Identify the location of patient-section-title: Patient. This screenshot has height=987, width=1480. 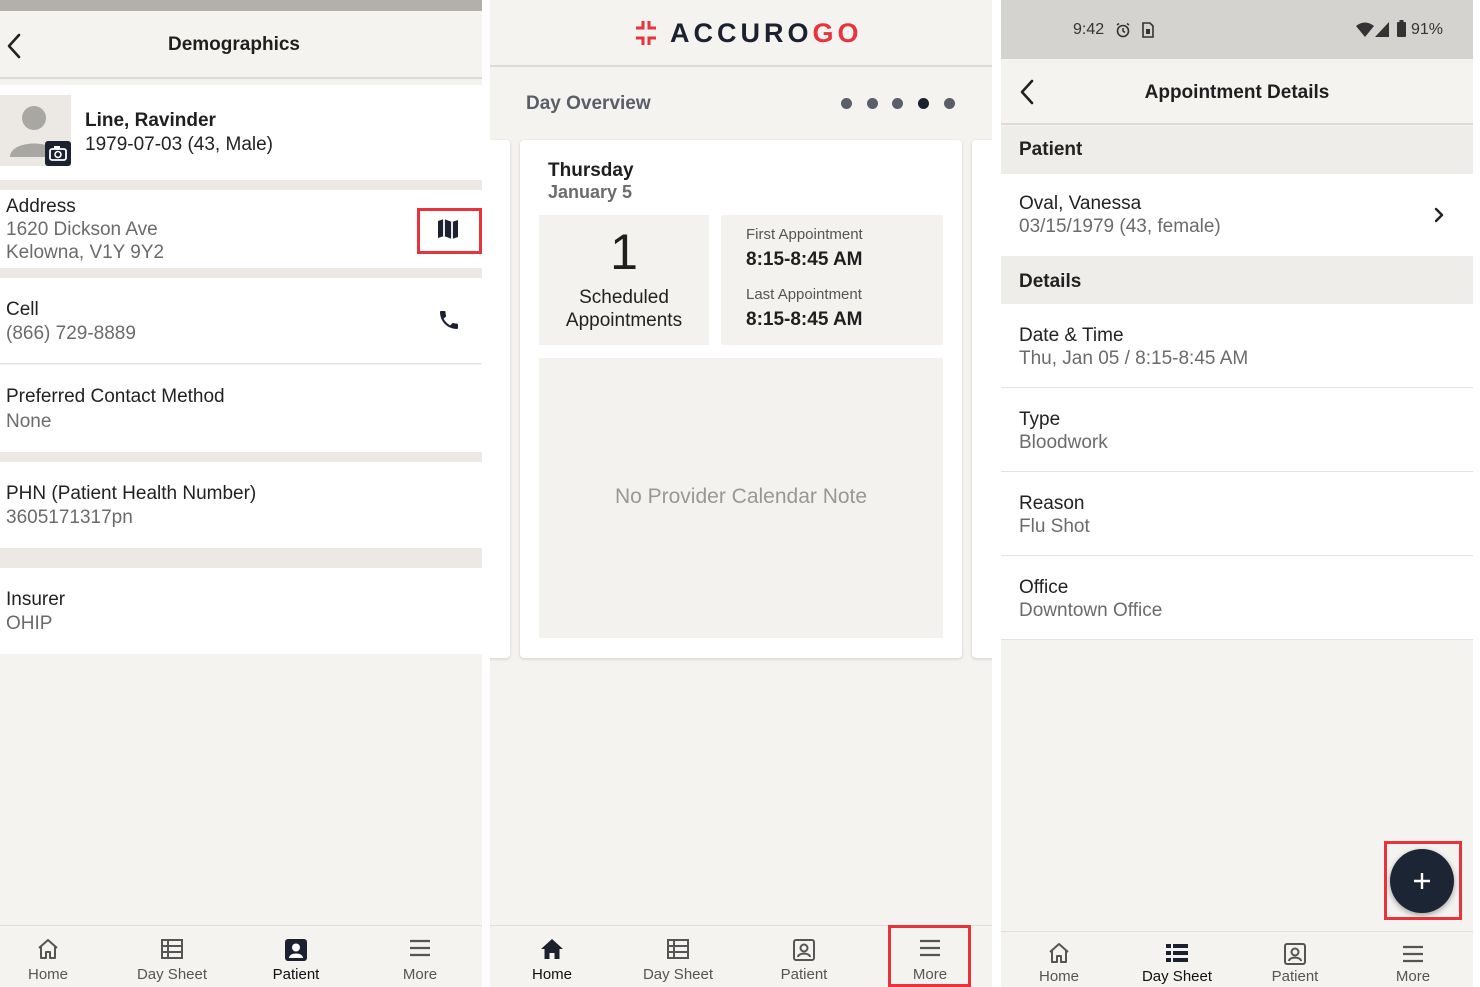
(1051, 149).